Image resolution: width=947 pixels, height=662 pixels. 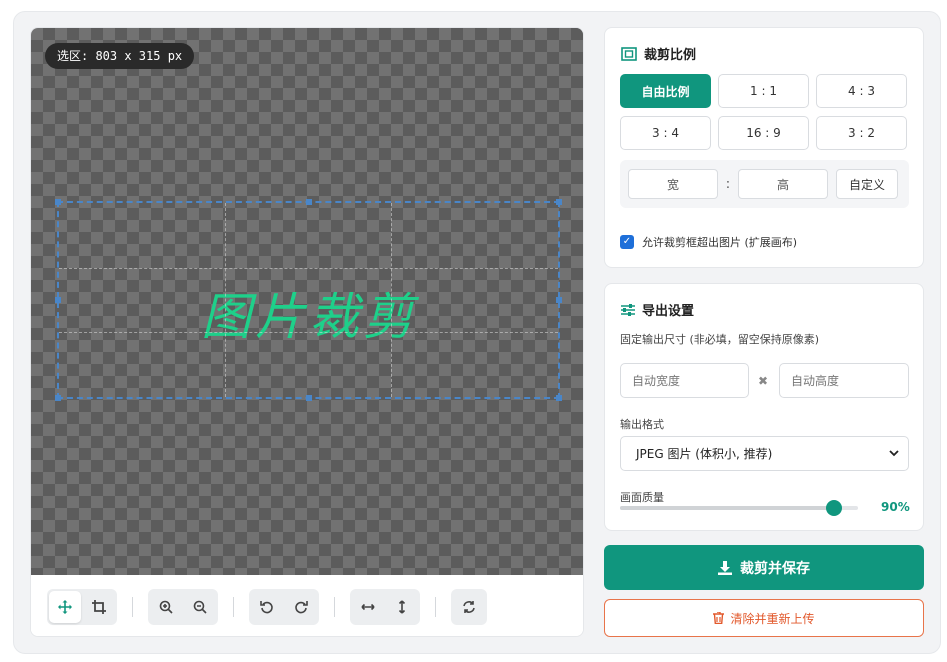 I want to click on custom-height-input: 高, so click(x=783, y=184).